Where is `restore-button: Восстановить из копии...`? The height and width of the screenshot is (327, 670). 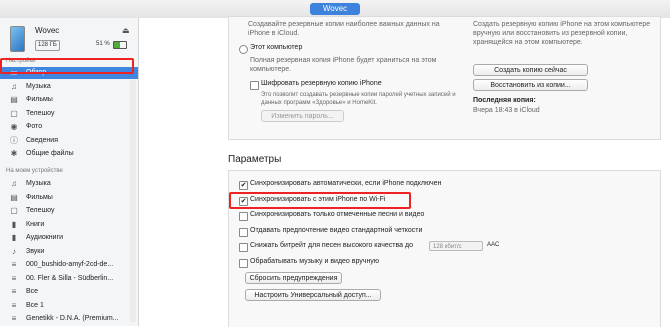 restore-button: Восстановить из копии... is located at coordinates (530, 85).